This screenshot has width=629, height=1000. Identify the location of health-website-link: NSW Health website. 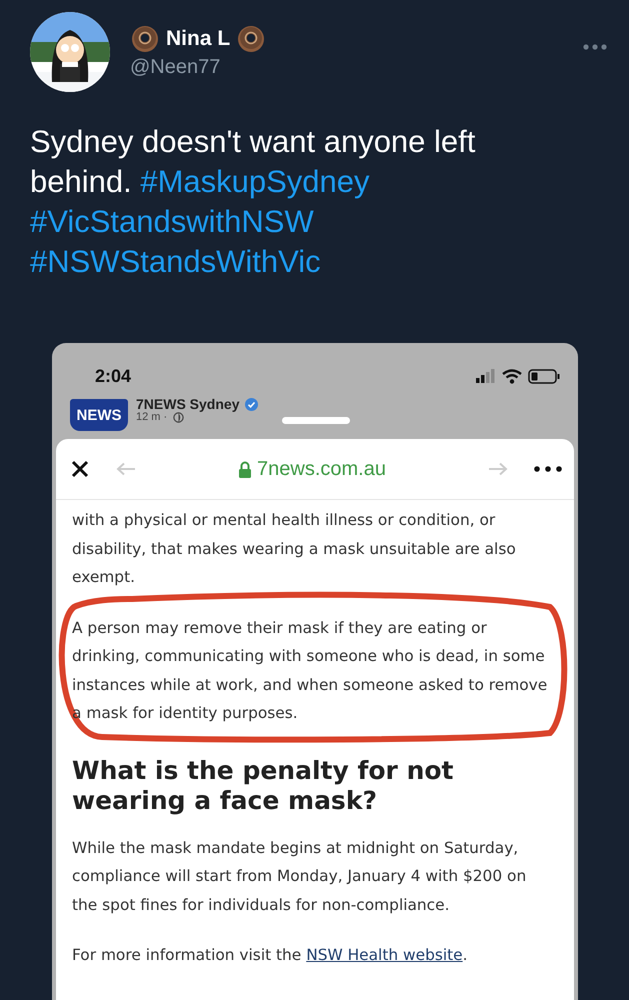
(384, 955).